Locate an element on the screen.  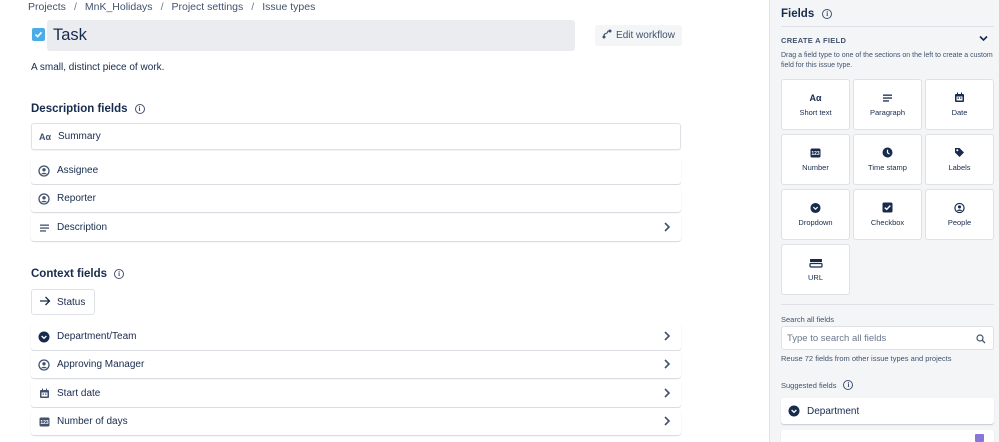
field-type-time-stamp: Time stamp is located at coordinates (887, 159).